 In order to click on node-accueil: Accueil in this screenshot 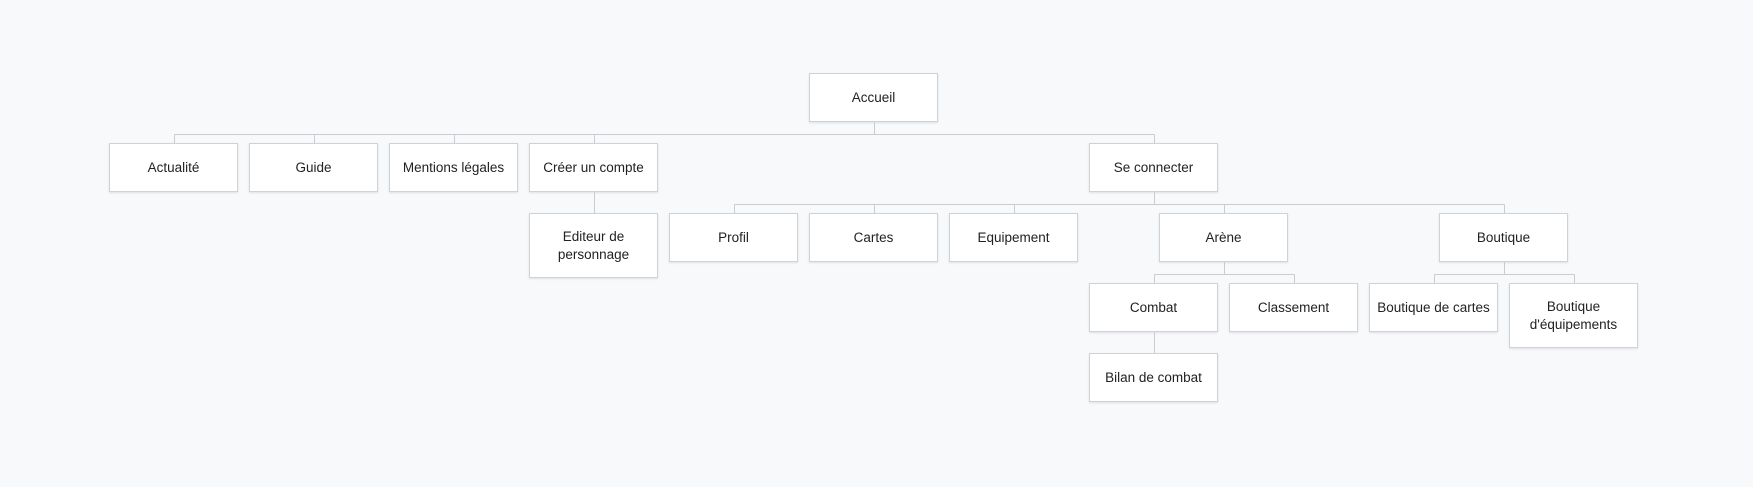, I will do `click(873, 97)`.